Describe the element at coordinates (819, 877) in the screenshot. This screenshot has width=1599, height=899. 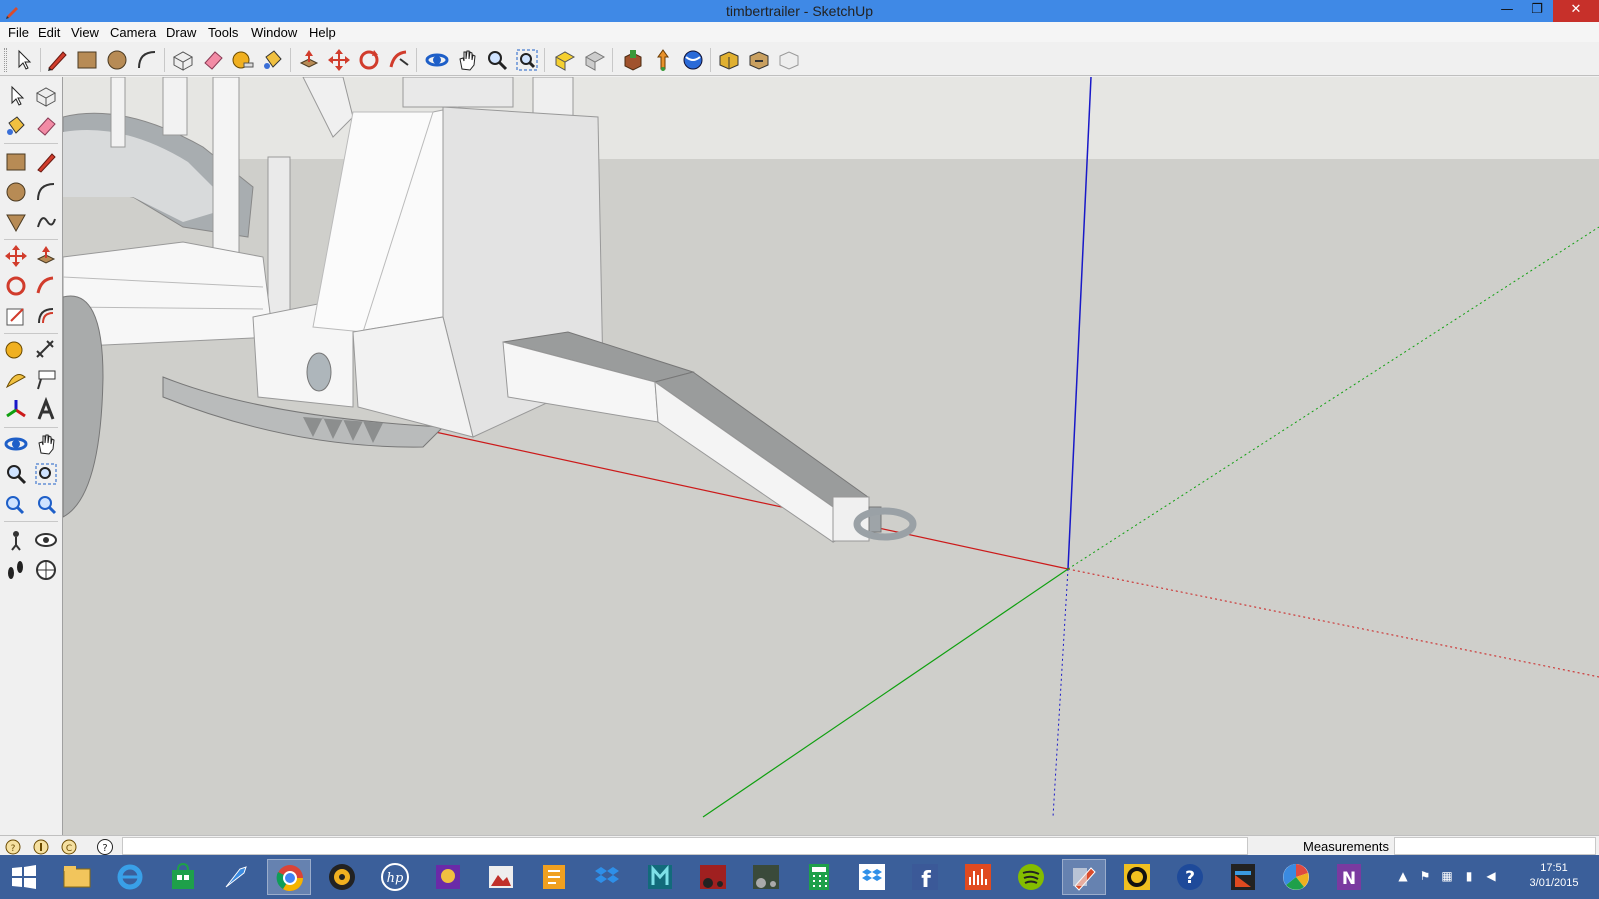
I see `calculator-icon` at that location.